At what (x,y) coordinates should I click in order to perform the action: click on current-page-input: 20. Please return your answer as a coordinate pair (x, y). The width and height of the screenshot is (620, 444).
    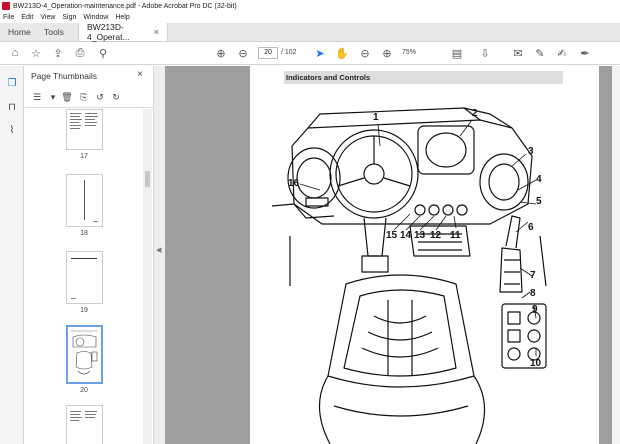
    Looking at the image, I should click on (268, 53).